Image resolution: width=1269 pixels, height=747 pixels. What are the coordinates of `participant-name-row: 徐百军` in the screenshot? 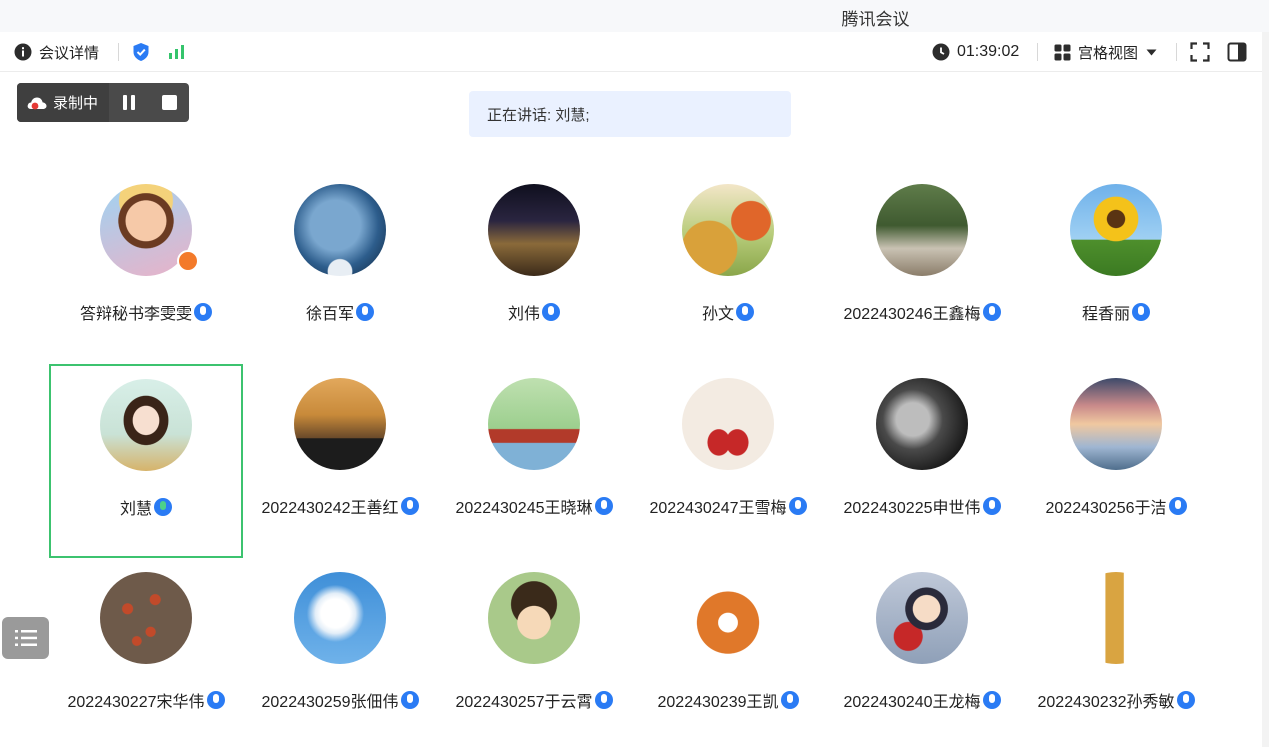 It's located at (340, 312).